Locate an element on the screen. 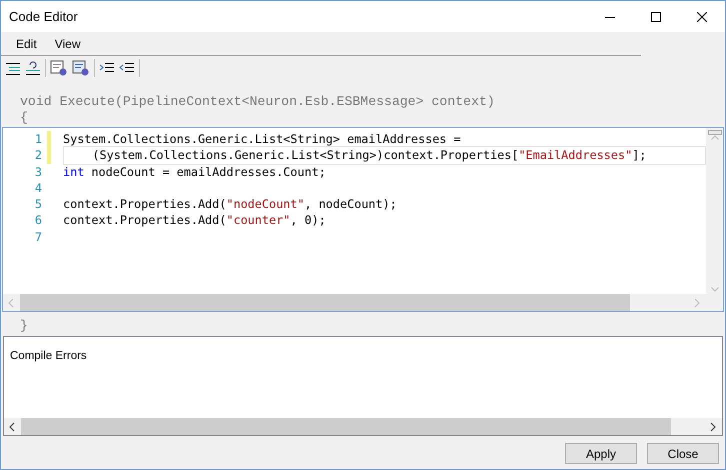 This screenshot has width=726, height=470. code-line: int nodeCount = emailAddresses.Count; is located at coordinates (194, 171).